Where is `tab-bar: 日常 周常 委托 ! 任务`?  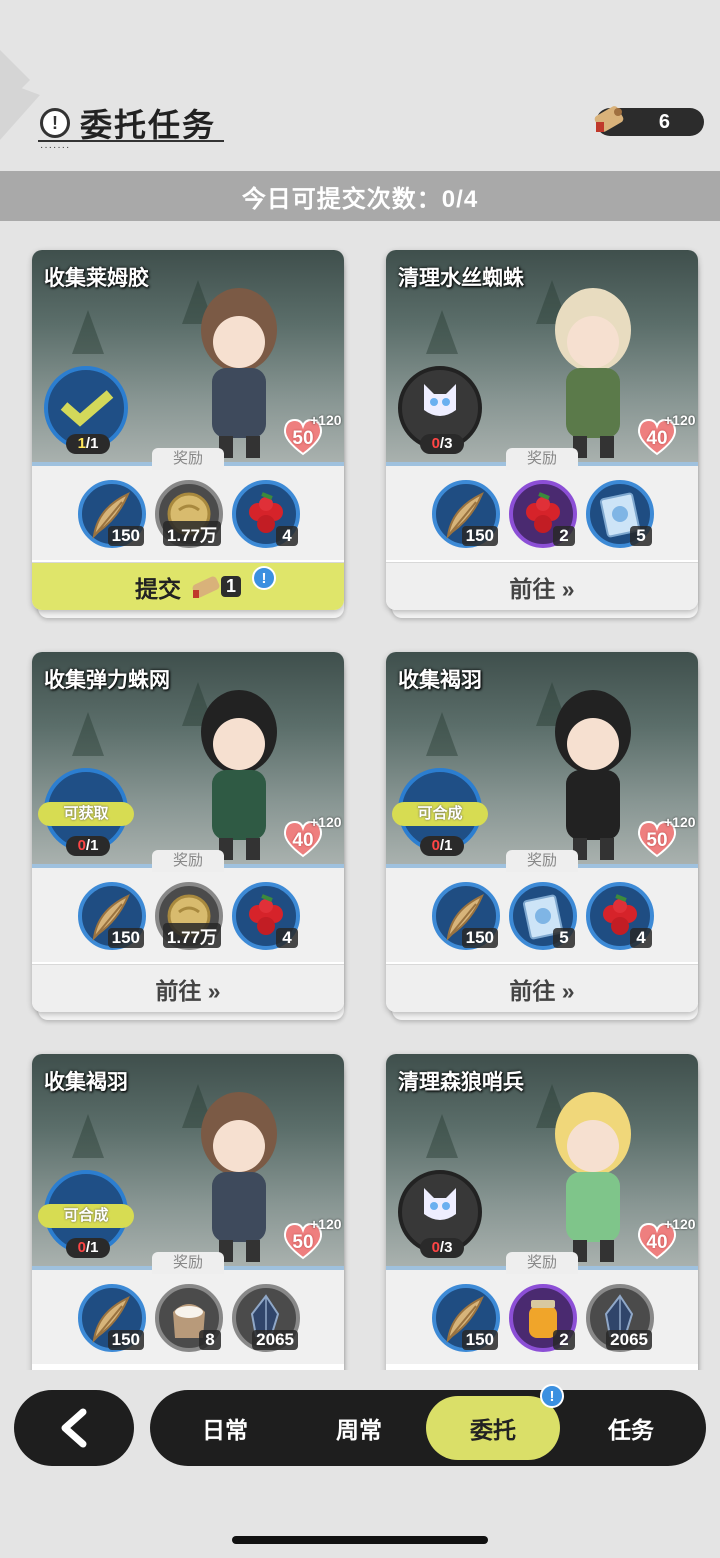 tab-bar: 日常 周常 委托 ! 任务 is located at coordinates (428, 1425).